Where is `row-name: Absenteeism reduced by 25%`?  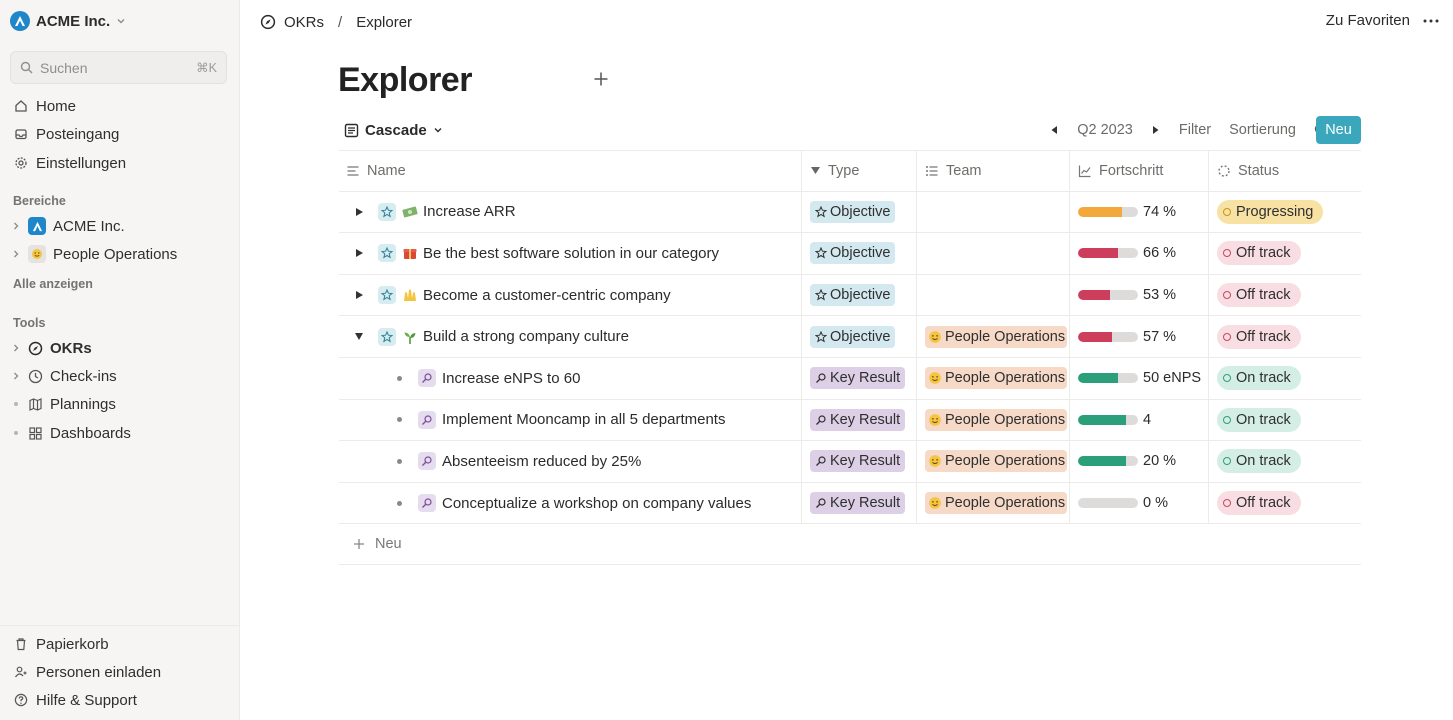
row-name: Absenteeism reduced by 25% is located at coordinates (541, 461).